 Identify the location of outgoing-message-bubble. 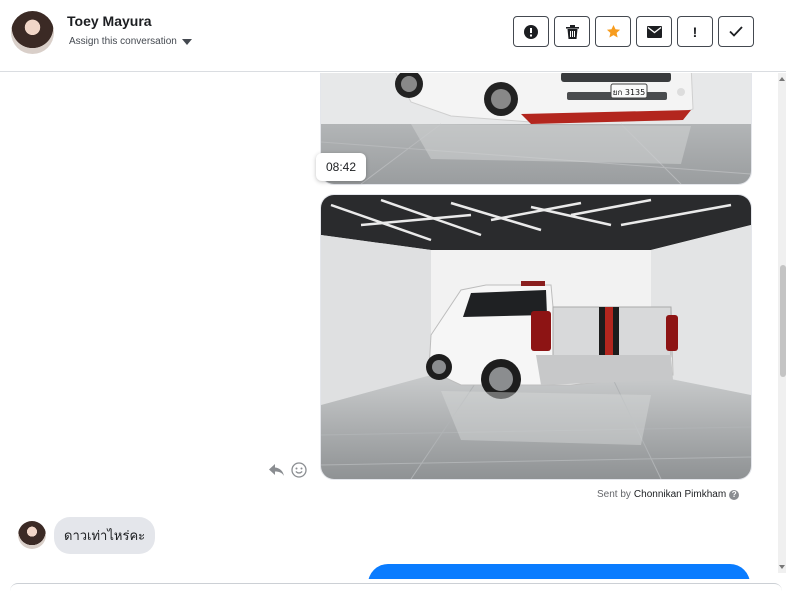
(559, 571).